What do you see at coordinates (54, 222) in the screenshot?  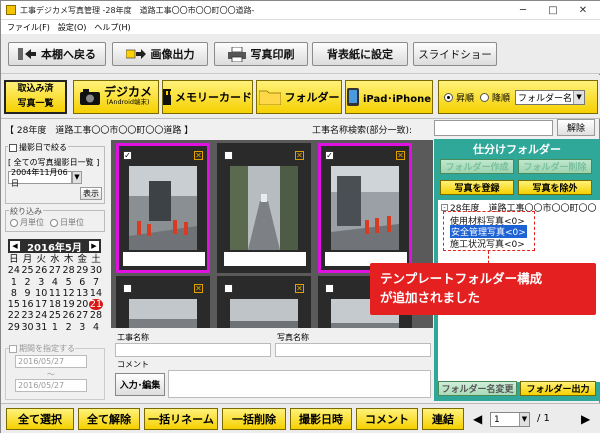 I see `daily-radio` at bounding box center [54, 222].